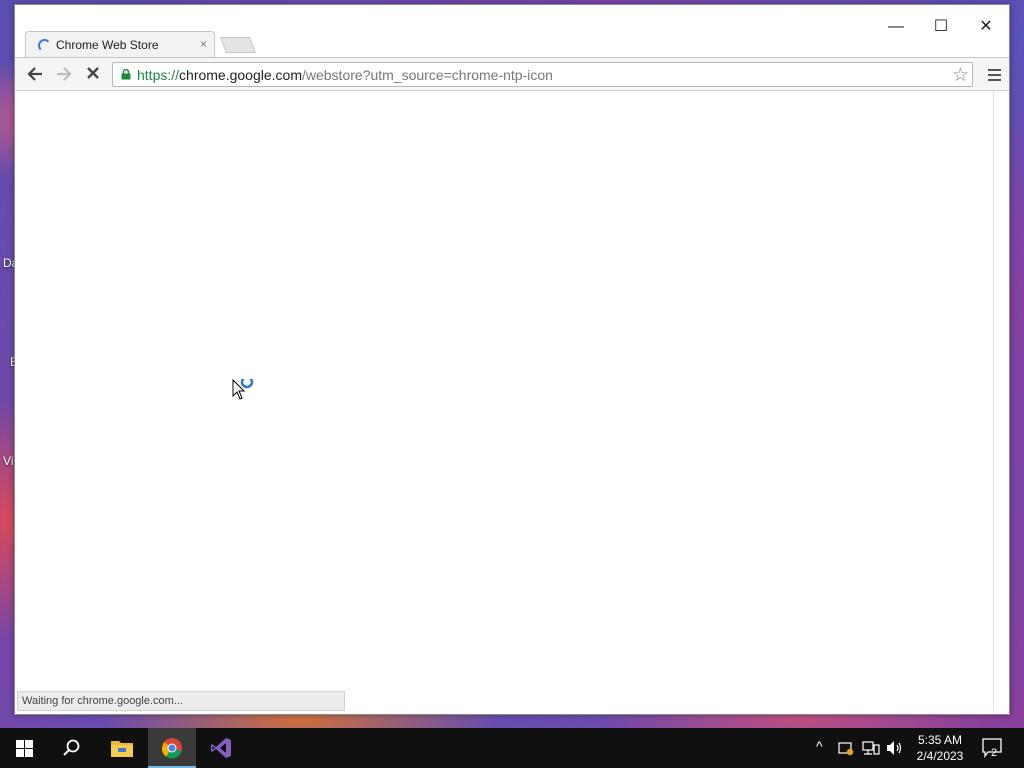 The width and height of the screenshot is (1024, 768). I want to click on tab-chrome-web-store: Chrome Web Store ×, so click(120, 44).